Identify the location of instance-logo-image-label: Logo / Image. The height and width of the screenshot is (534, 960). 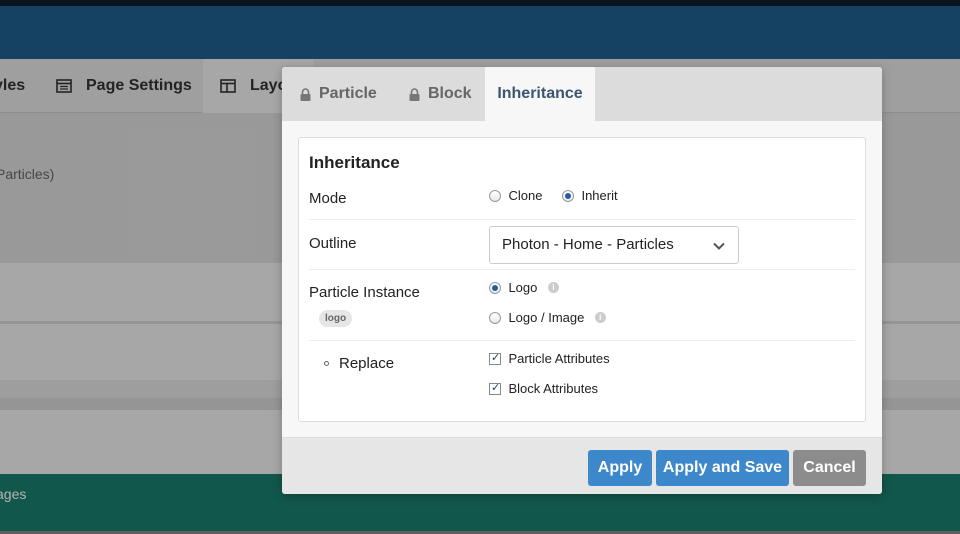
(546, 318).